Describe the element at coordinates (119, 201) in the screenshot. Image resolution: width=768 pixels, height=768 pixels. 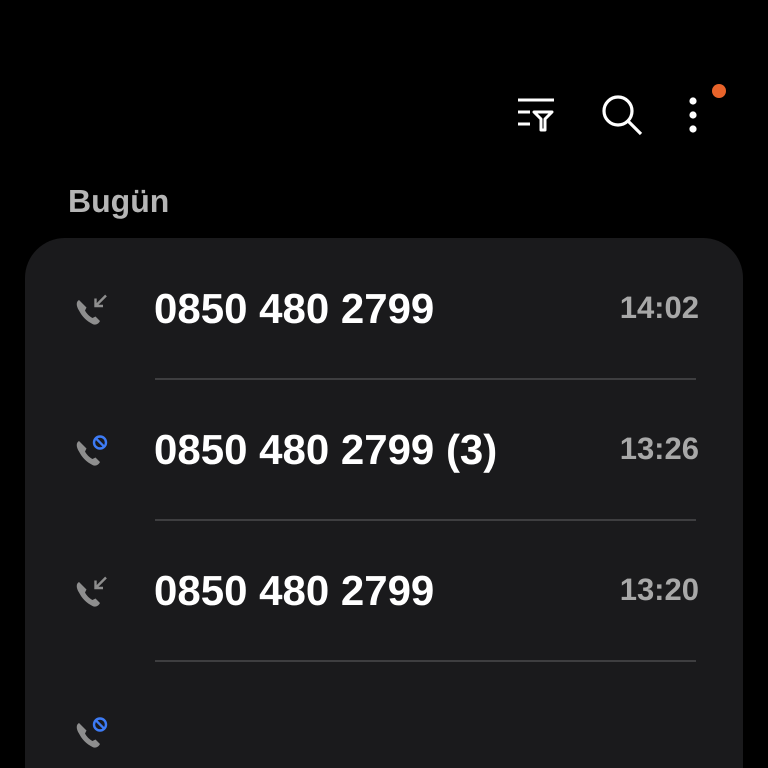
I see `section-title: Bugün` at that location.